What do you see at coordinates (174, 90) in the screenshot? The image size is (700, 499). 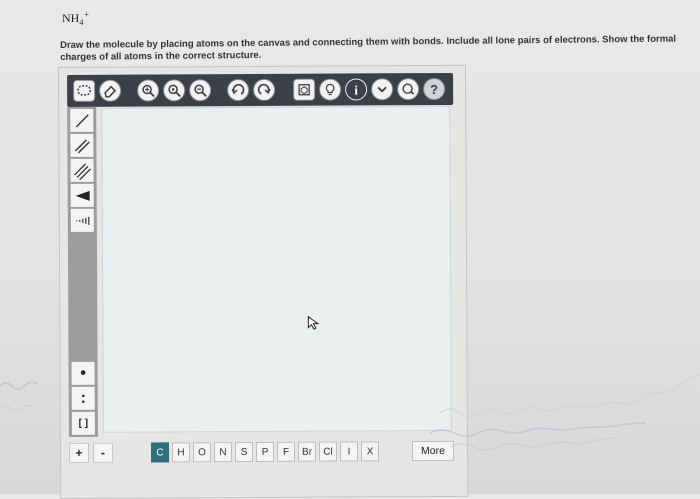 I see `zoom-reset-icon` at bounding box center [174, 90].